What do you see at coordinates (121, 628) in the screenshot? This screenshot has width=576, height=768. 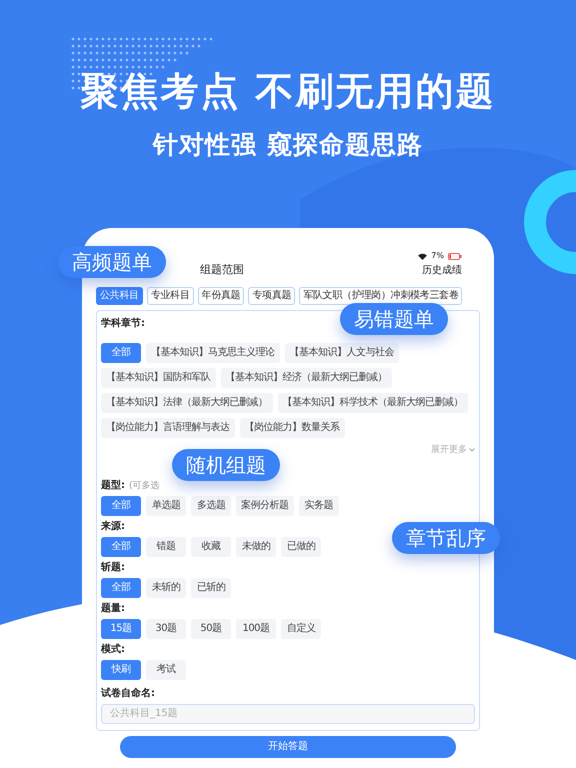 I see `option-chip: 15题` at bounding box center [121, 628].